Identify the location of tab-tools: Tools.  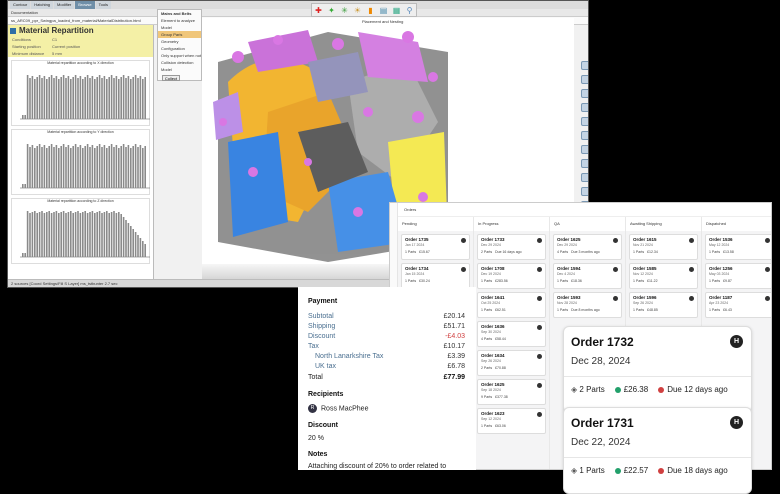
(103, 5).